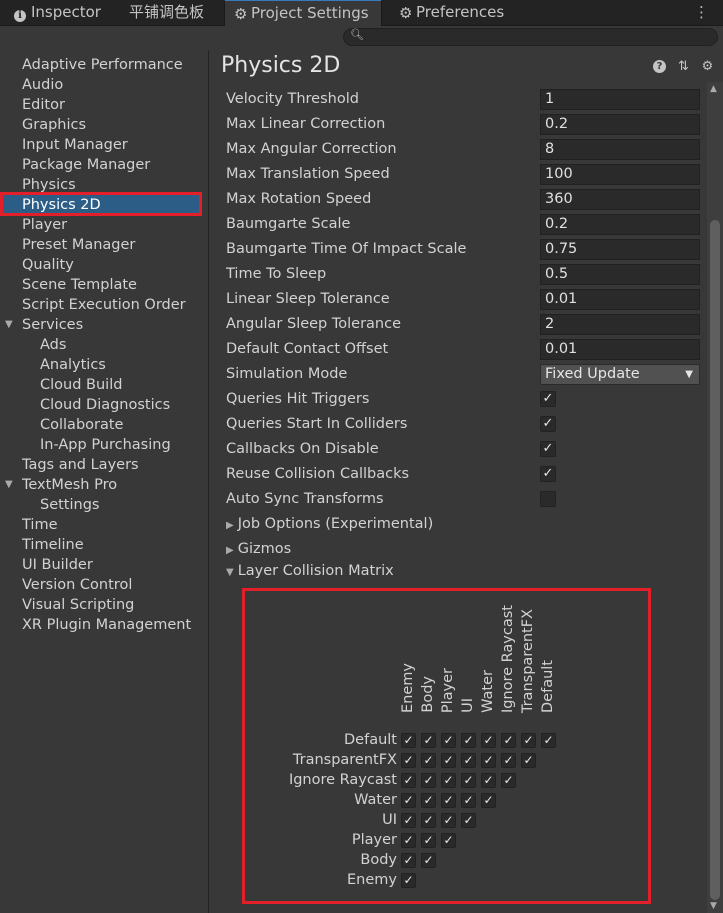  Describe the element at coordinates (81, 425) in the screenshot. I see `sidebar-item-collaborate: Collaborate` at that location.